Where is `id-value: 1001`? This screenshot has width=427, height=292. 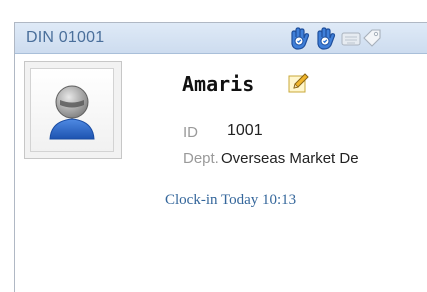
id-value: 1001 is located at coordinates (245, 130).